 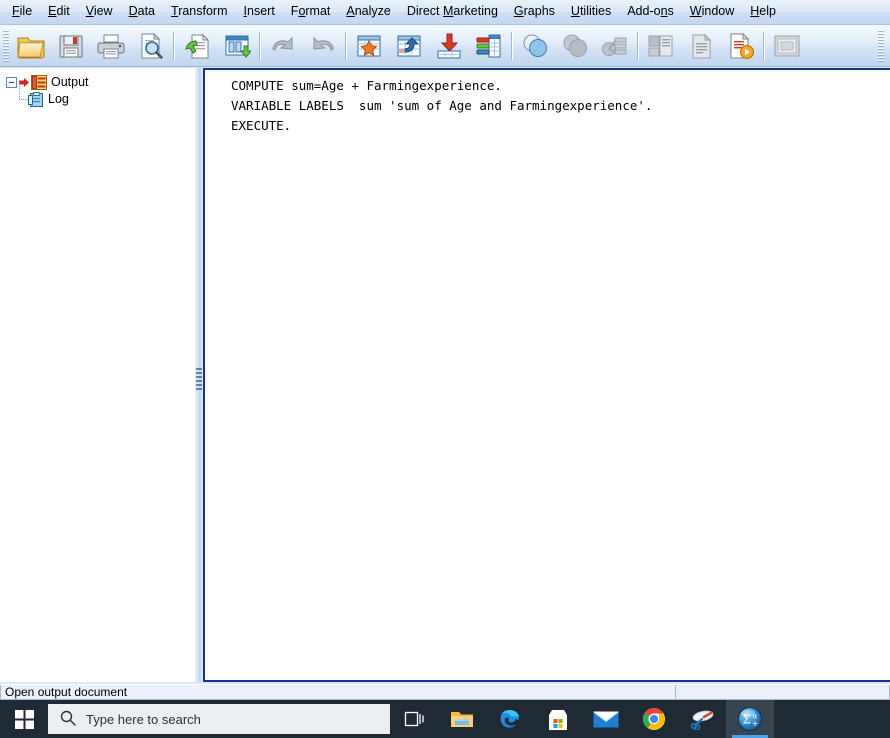 I want to click on tree-item-log: Log, so click(x=100, y=95).